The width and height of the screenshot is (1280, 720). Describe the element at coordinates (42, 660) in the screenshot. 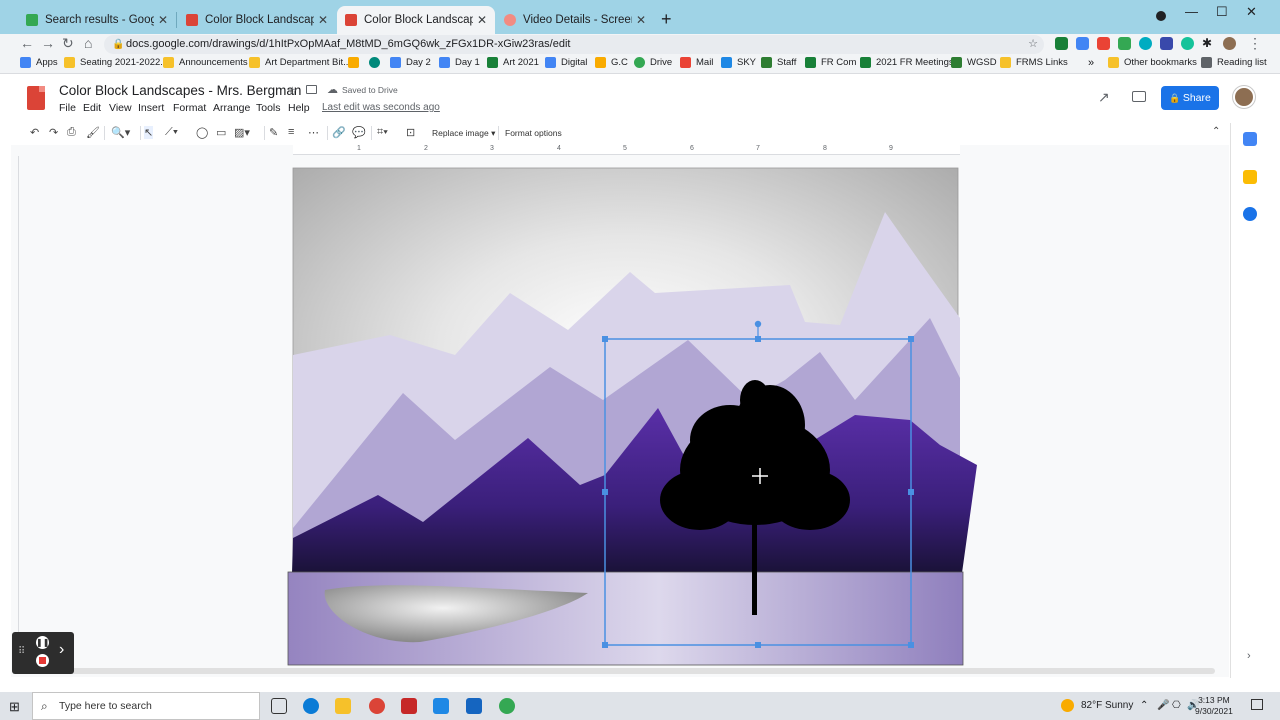

I see `stop-recording-icon` at that location.